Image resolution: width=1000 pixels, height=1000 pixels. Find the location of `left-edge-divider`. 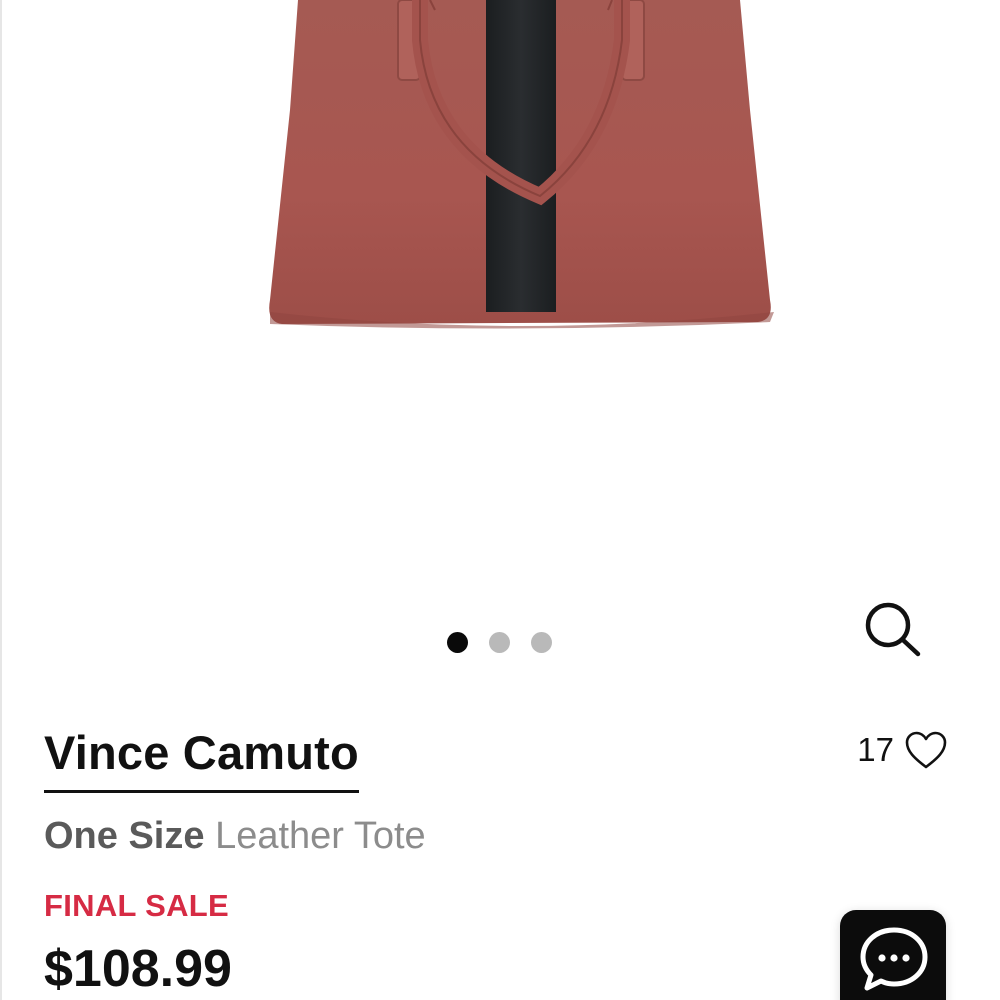

left-edge-divider is located at coordinates (1, 500).